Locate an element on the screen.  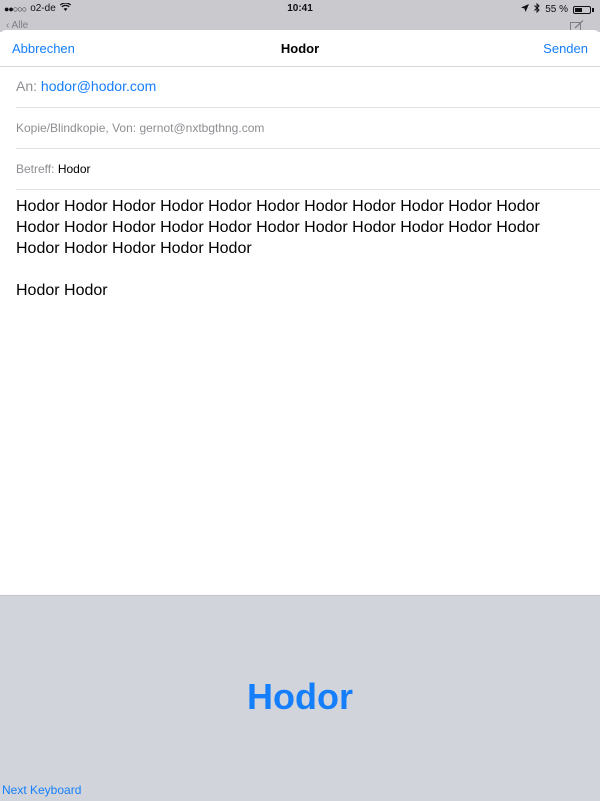
status-right: 55 % is located at coordinates (557, 9).